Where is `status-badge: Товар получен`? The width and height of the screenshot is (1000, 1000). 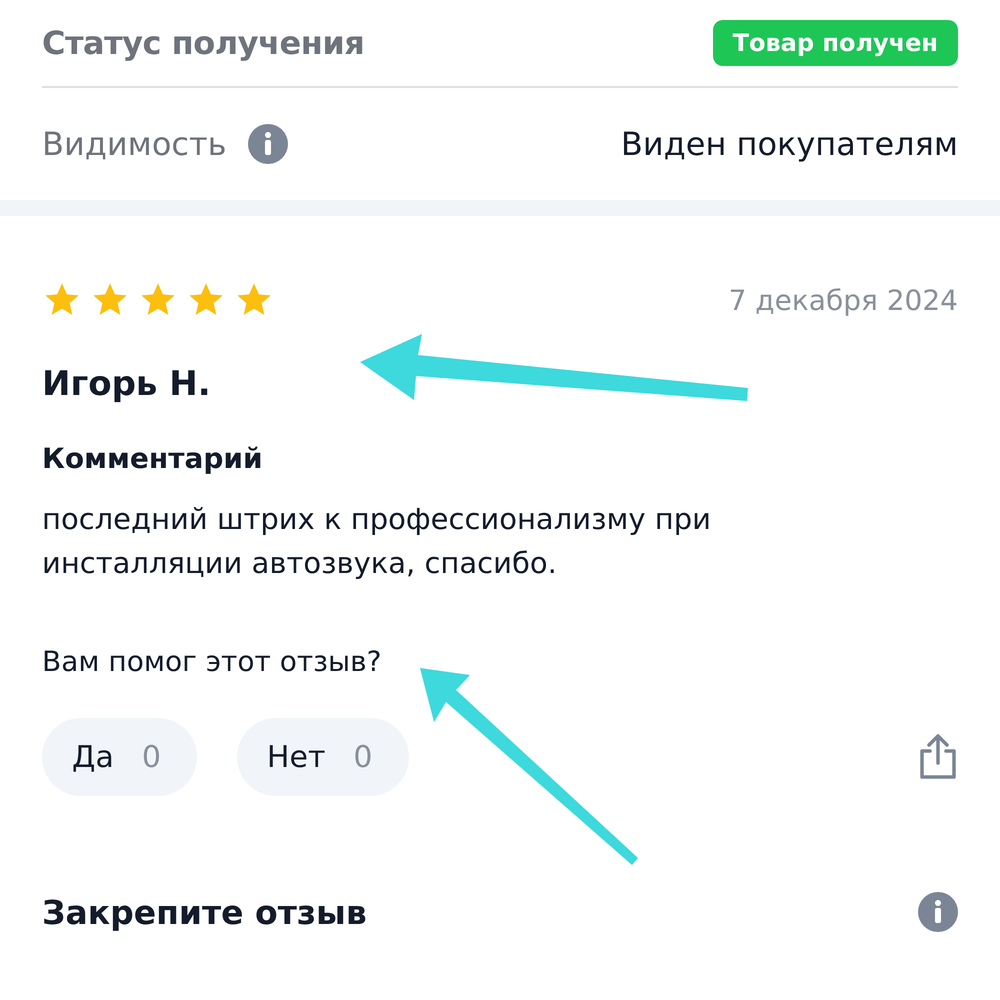
status-badge: Товар получен is located at coordinates (835, 43).